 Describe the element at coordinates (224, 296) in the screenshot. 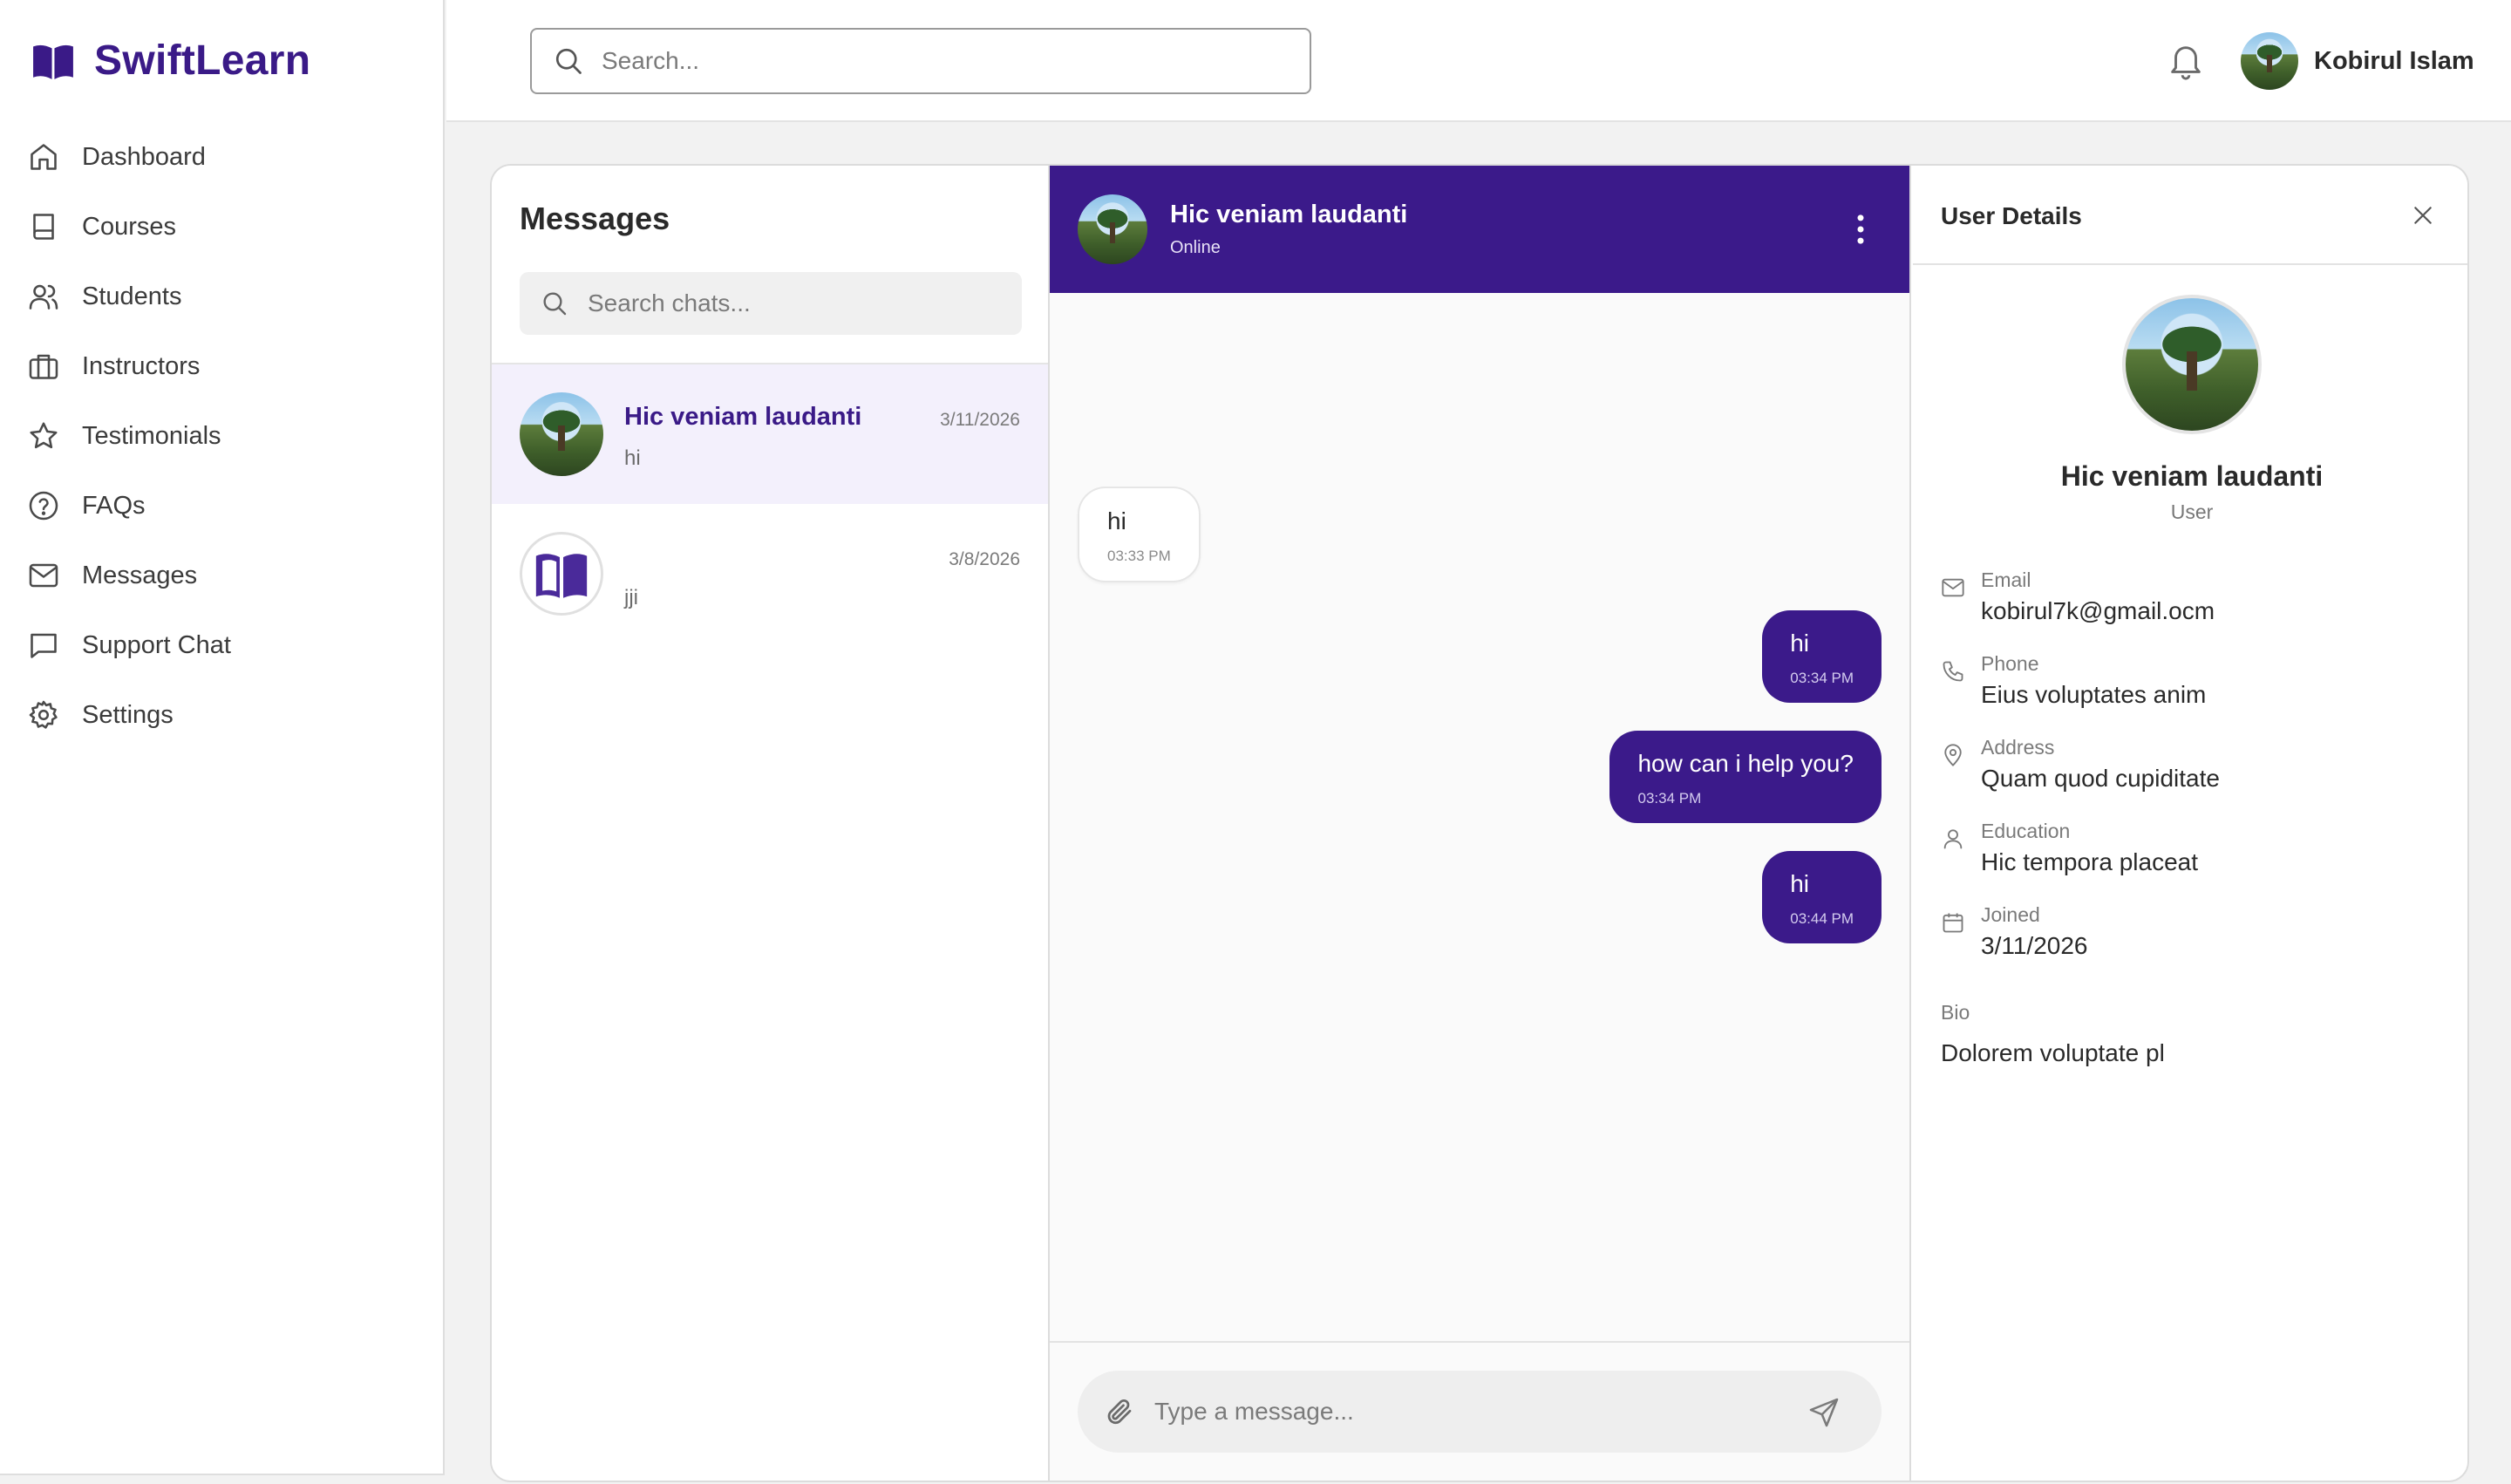

I see `sidebar-item-students: Students` at that location.